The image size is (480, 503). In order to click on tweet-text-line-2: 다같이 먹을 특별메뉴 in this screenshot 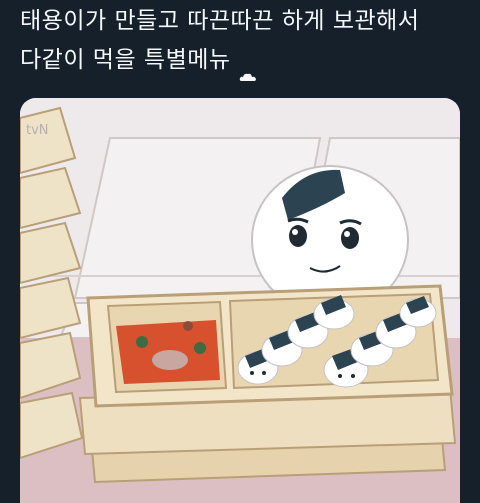, I will do `click(245, 61)`.